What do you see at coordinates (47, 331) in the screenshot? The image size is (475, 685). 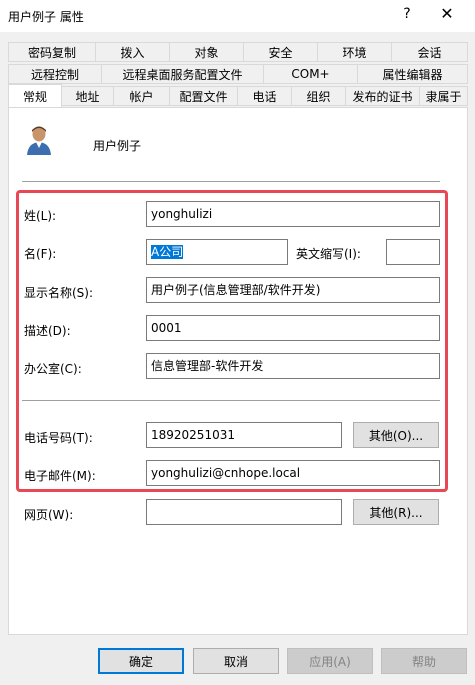 I see `description-label: 描述(D):` at bounding box center [47, 331].